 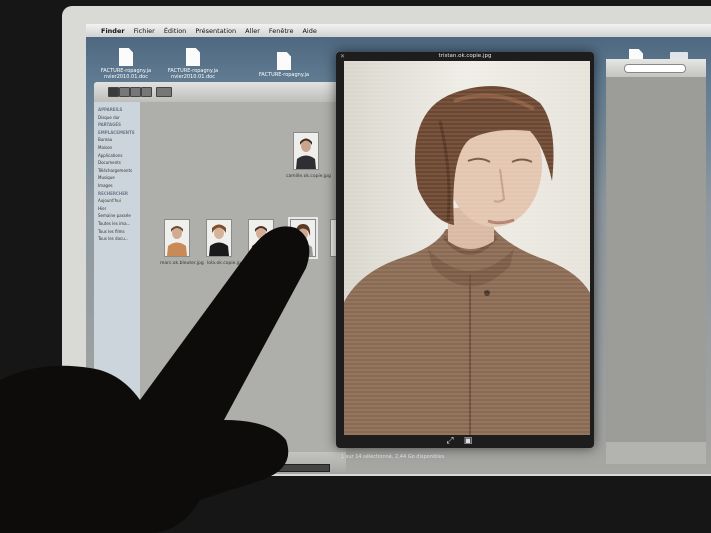 What do you see at coordinates (117, 171) in the screenshot?
I see `sidebar-item: Téléchargements` at bounding box center [117, 171].